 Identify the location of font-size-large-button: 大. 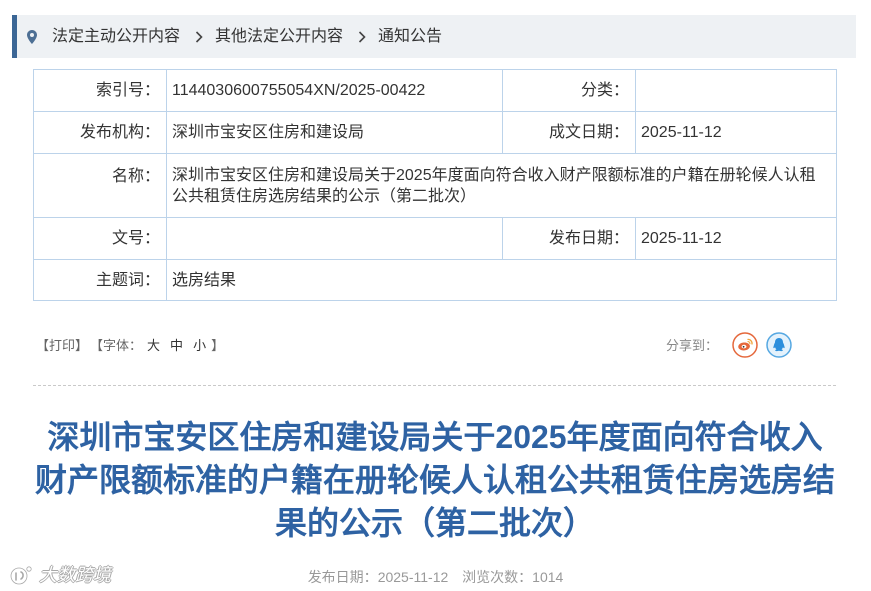
(153, 346).